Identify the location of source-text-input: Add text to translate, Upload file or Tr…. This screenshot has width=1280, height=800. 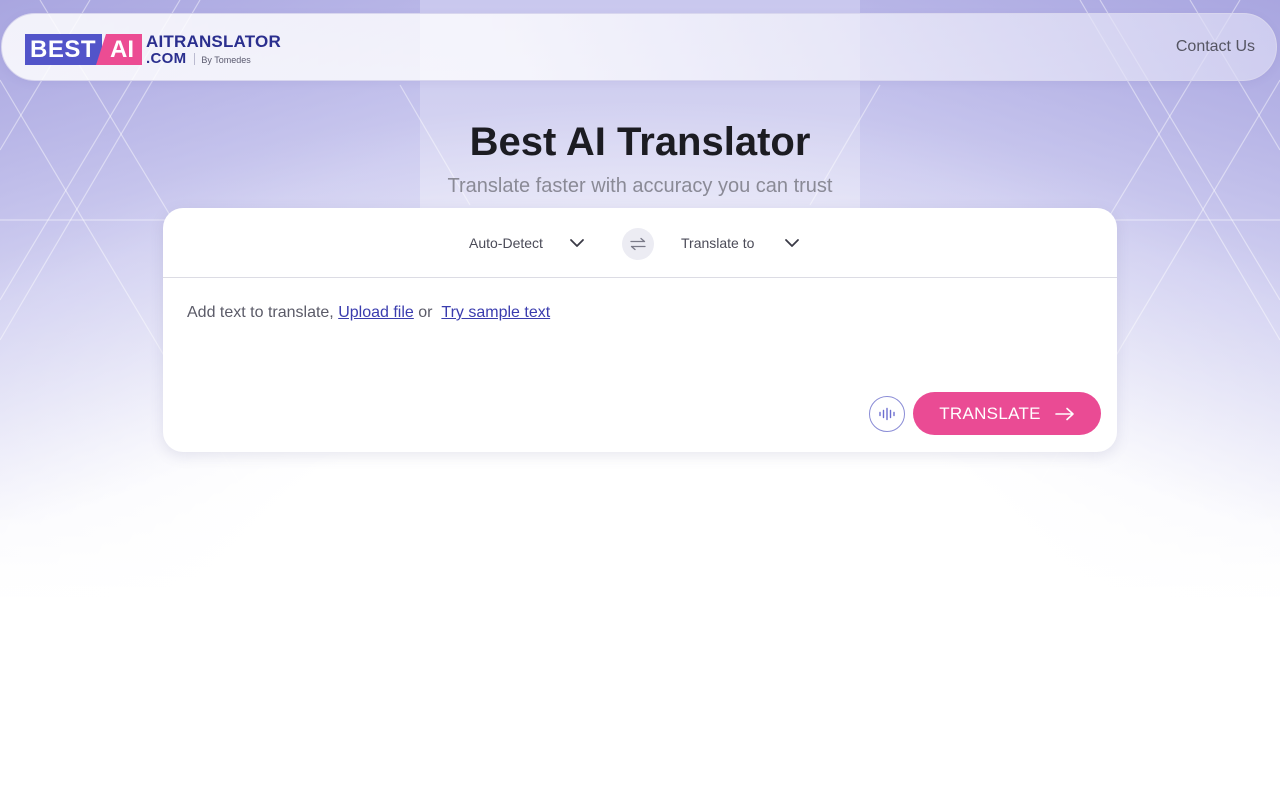
(368, 313).